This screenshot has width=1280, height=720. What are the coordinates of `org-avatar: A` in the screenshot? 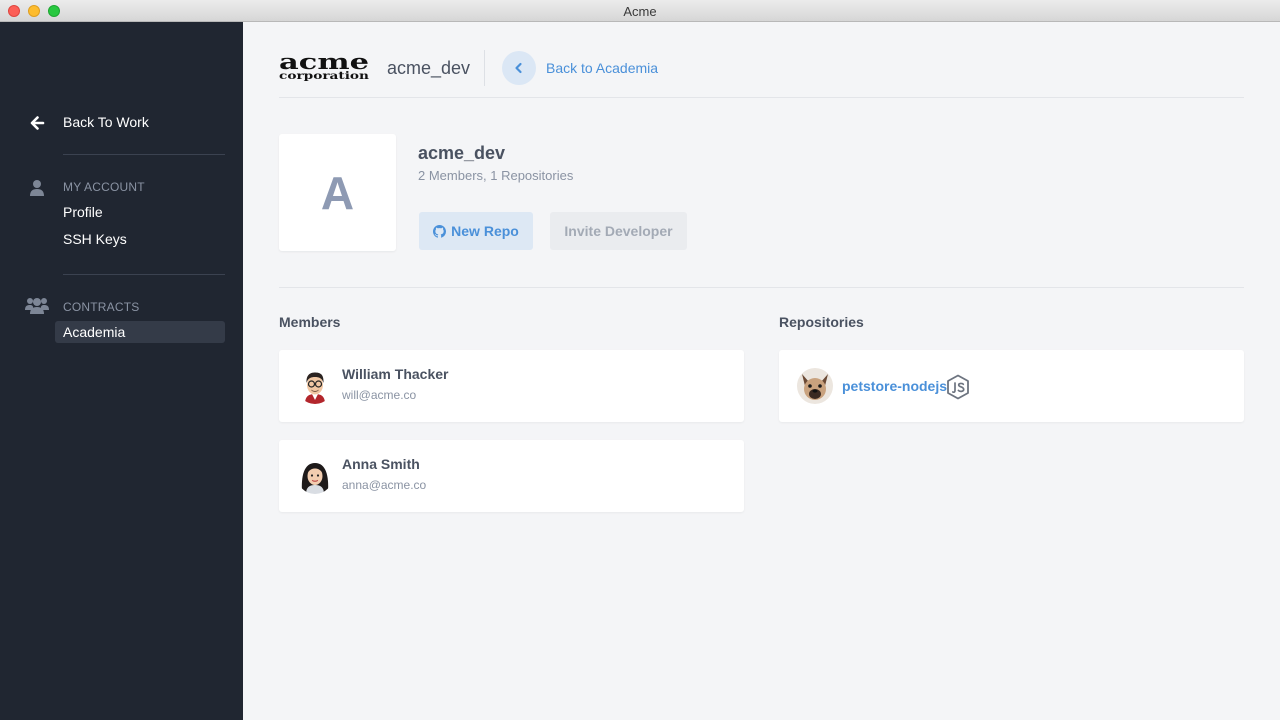 It's located at (337, 192).